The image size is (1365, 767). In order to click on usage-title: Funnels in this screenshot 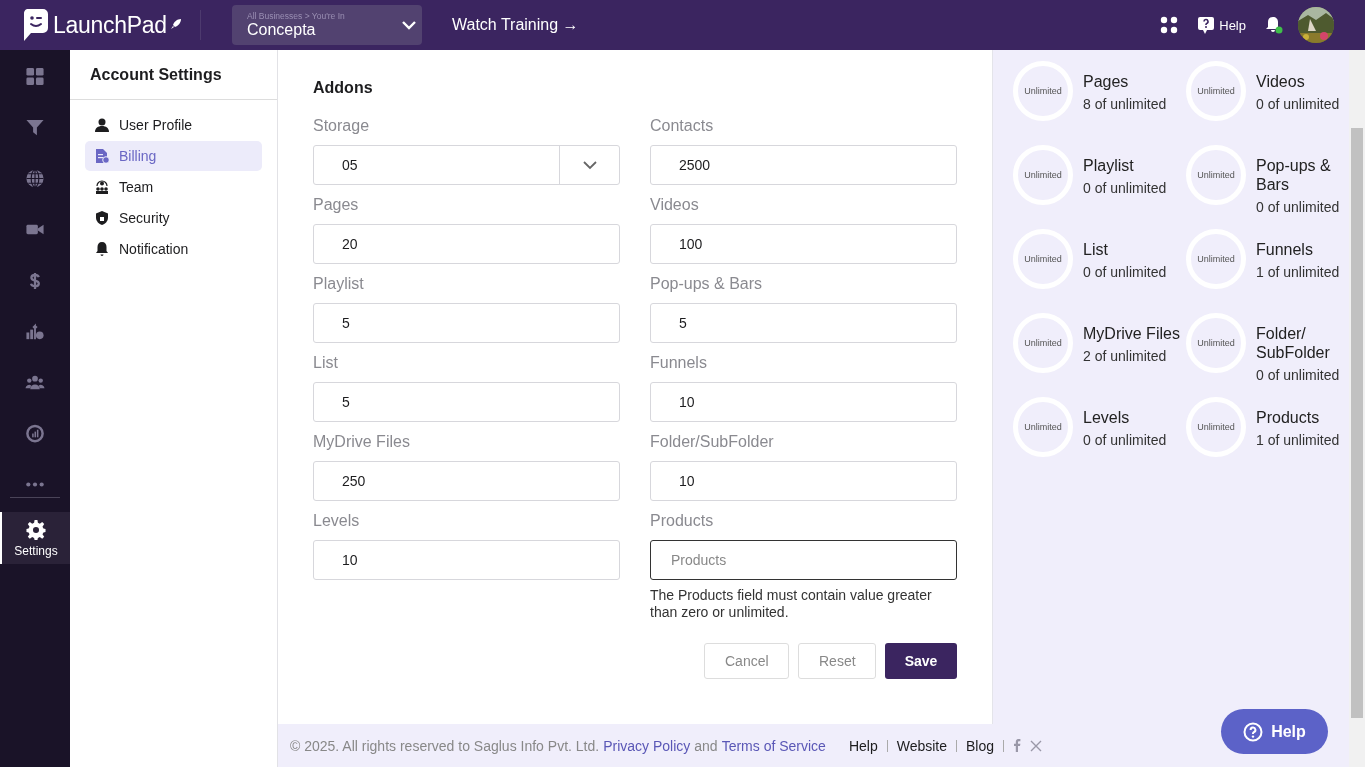, I will do `click(1285, 249)`.